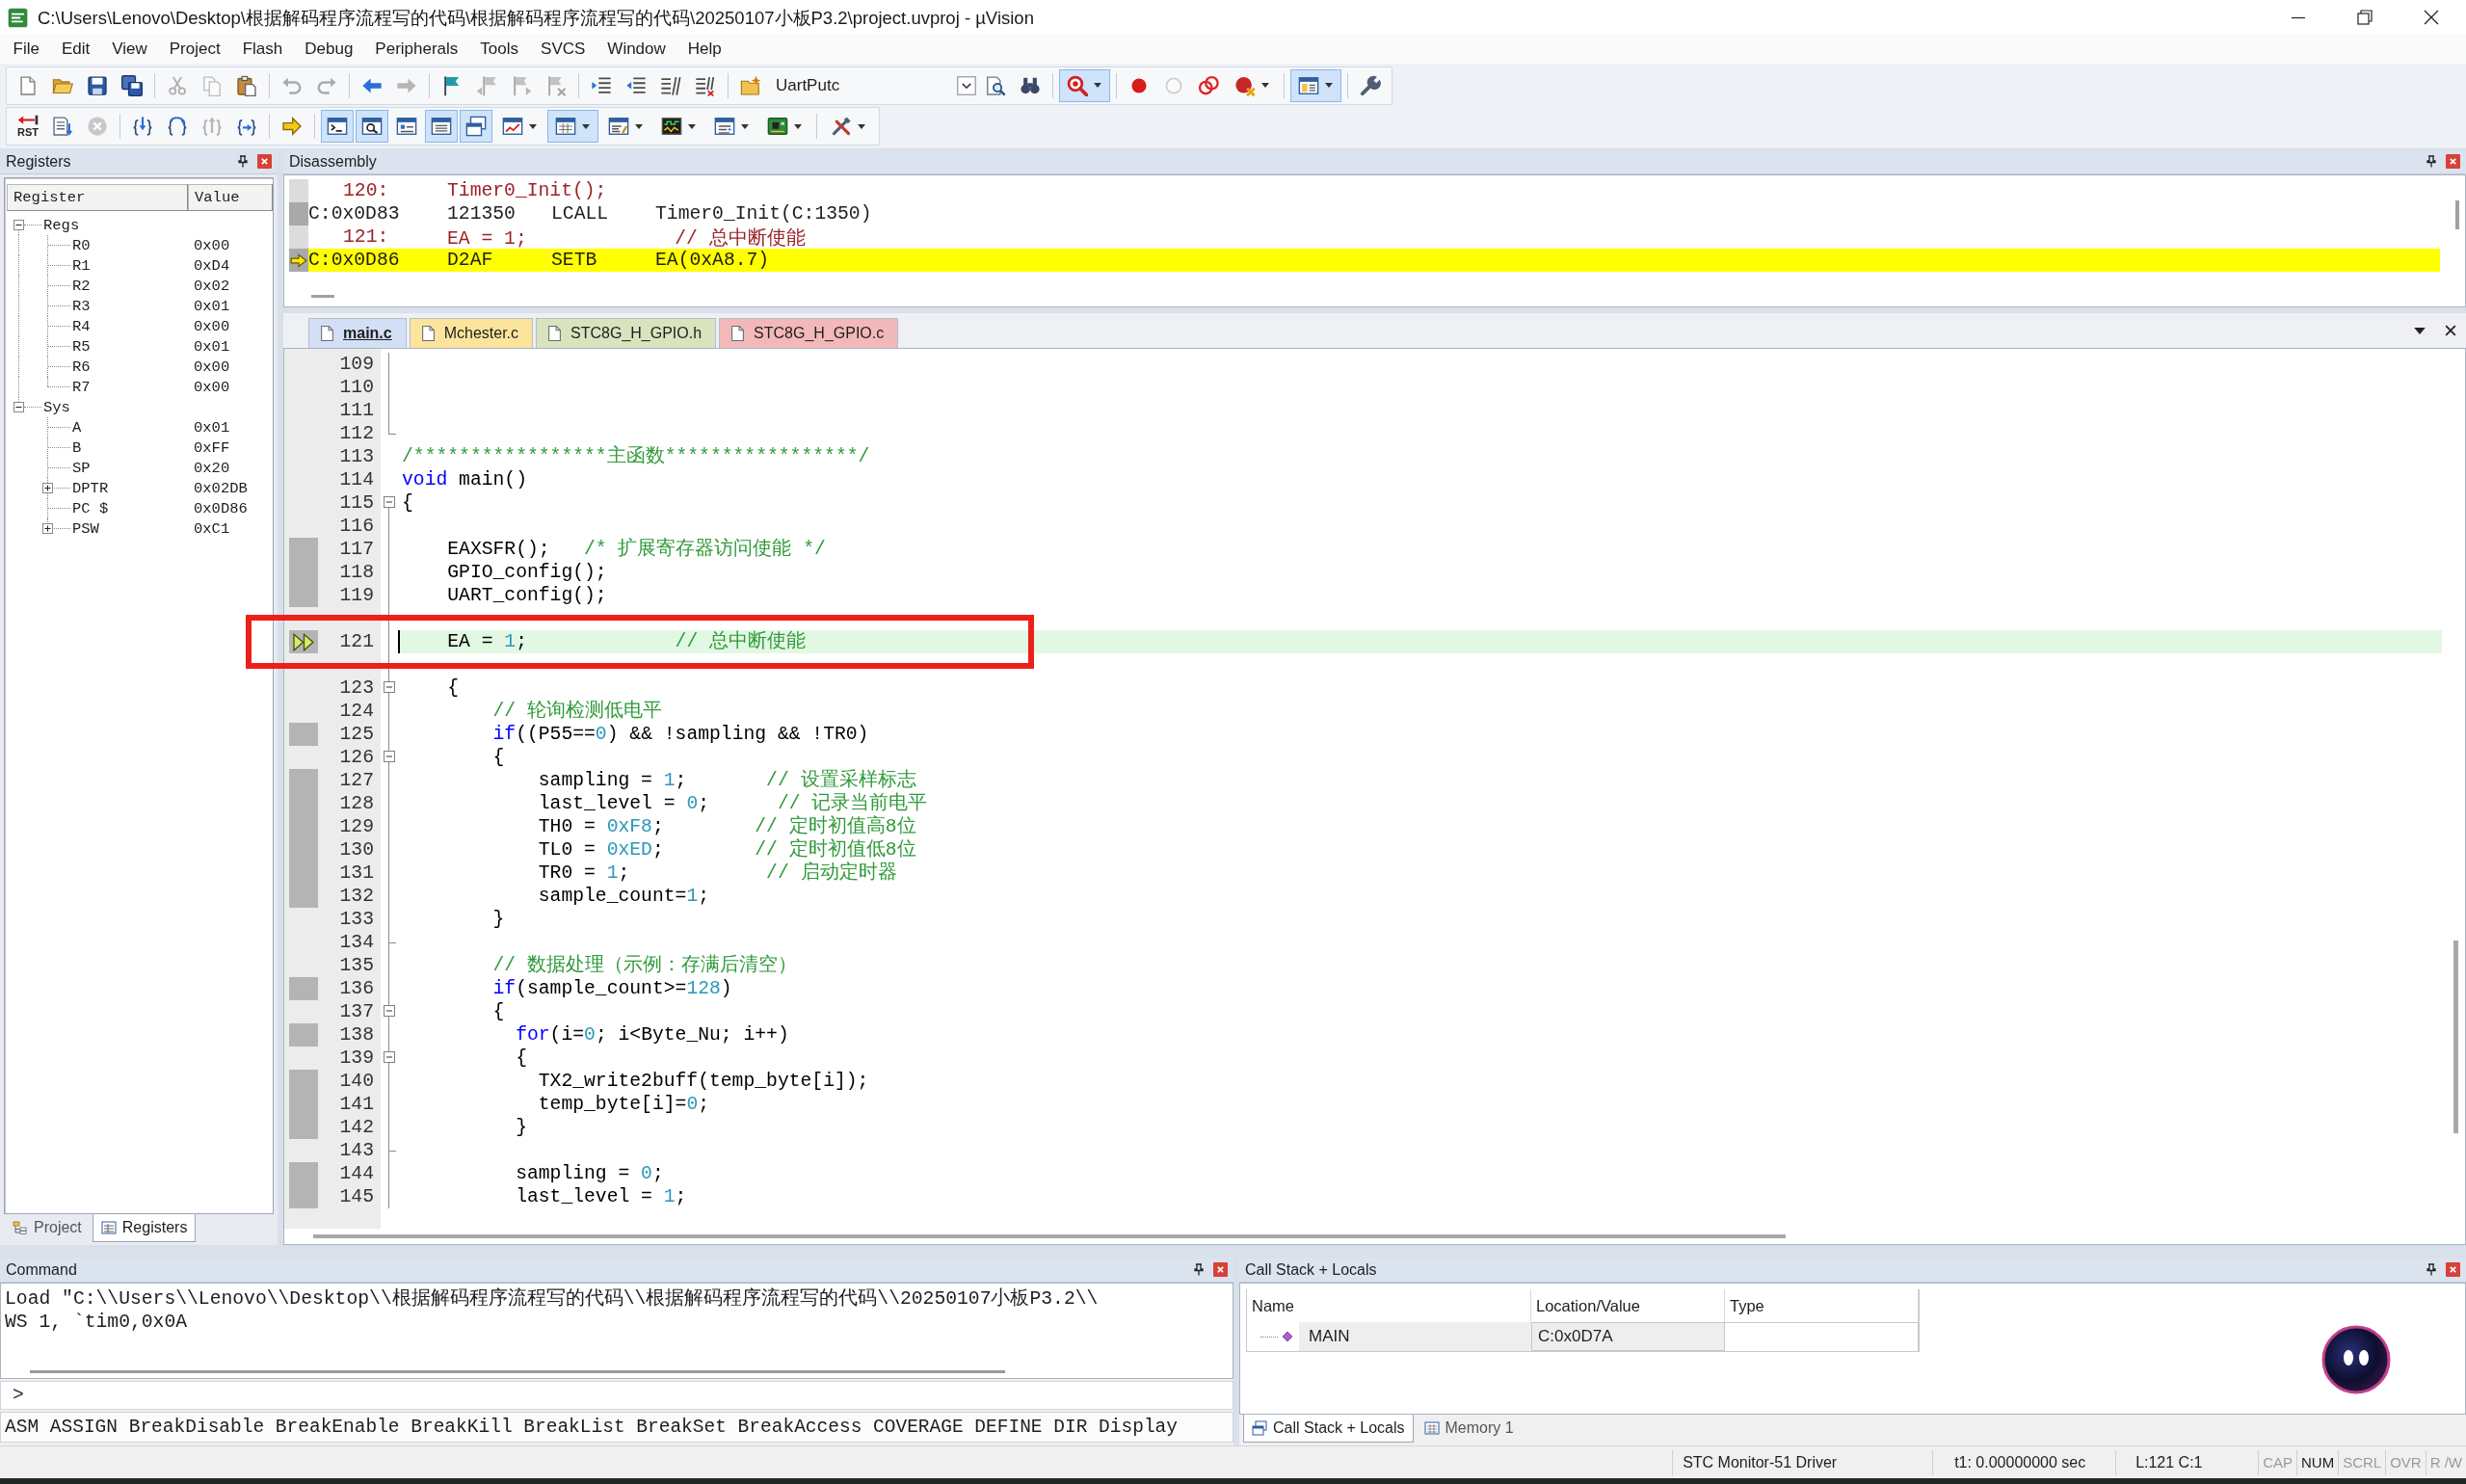 The width and height of the screenshot is (2466, 1484). I want to click on line-number: 121, so click(356, 641).